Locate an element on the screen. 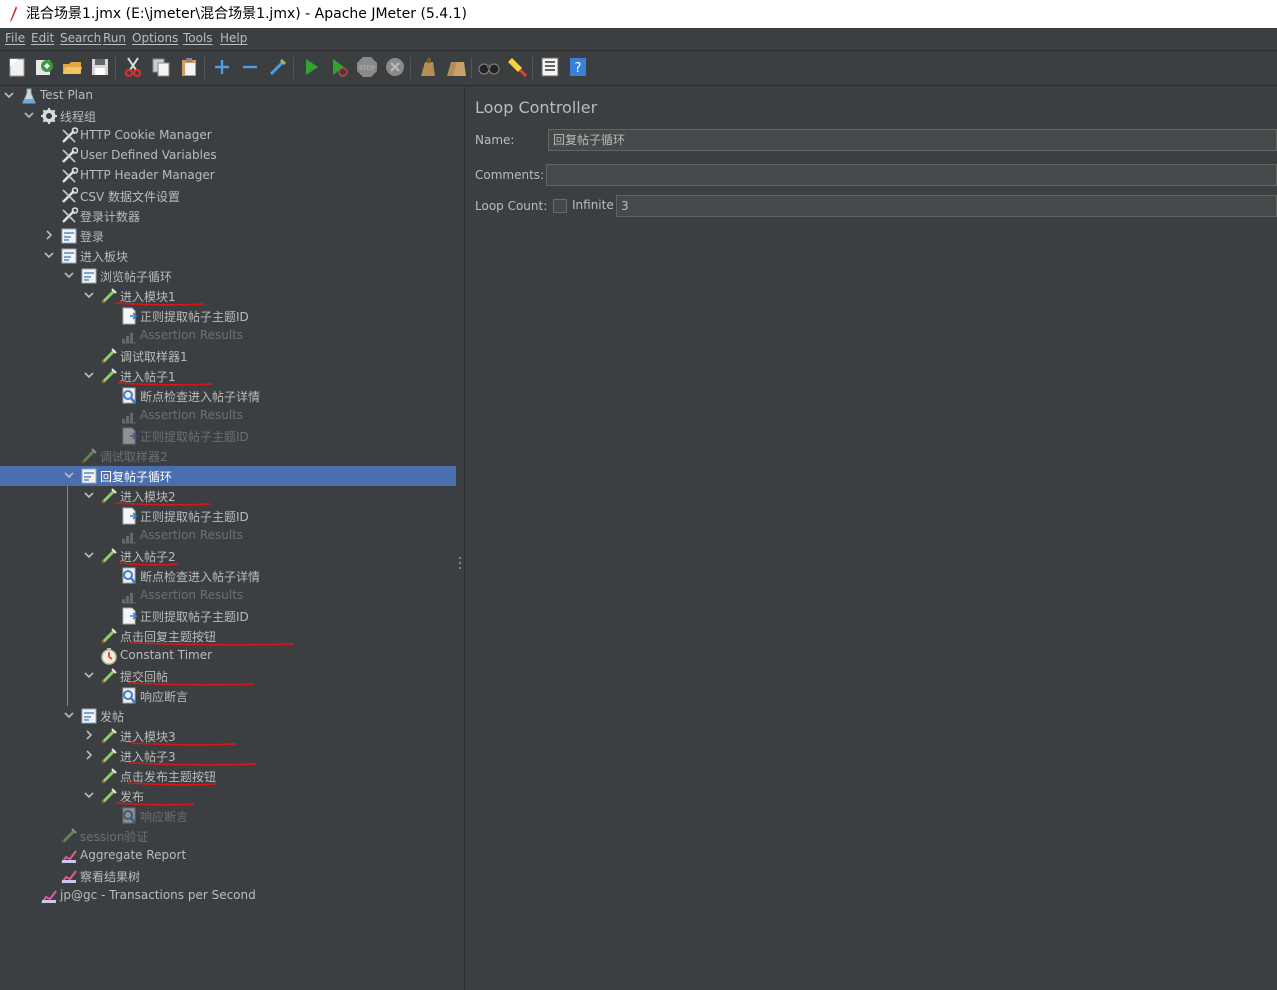 Image resolution: width=1277 pixels, height=990 pixels. cut-icon is located at coordinates (133, 67).